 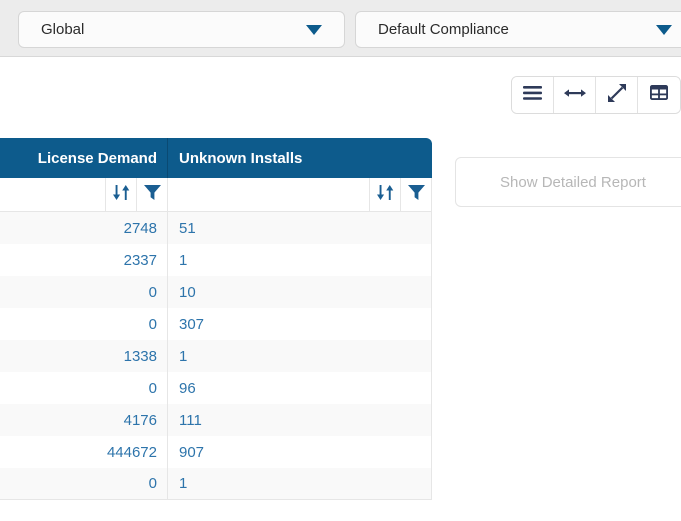 I want to click on grid-view-button, so click(x=659, y=95).